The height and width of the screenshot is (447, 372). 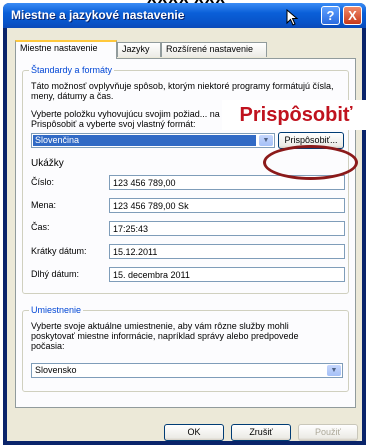 I want to click on cancel-button: Zrušiť, so click(x=261, y=432).